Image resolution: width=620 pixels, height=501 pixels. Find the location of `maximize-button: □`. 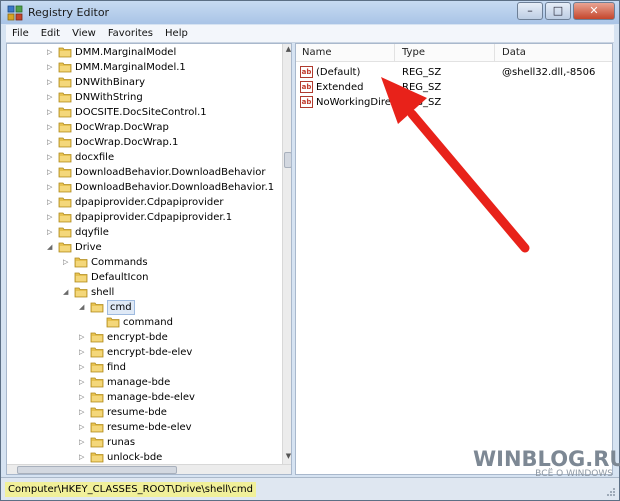

maximize-button: □ is located at coordinates (558, 11).